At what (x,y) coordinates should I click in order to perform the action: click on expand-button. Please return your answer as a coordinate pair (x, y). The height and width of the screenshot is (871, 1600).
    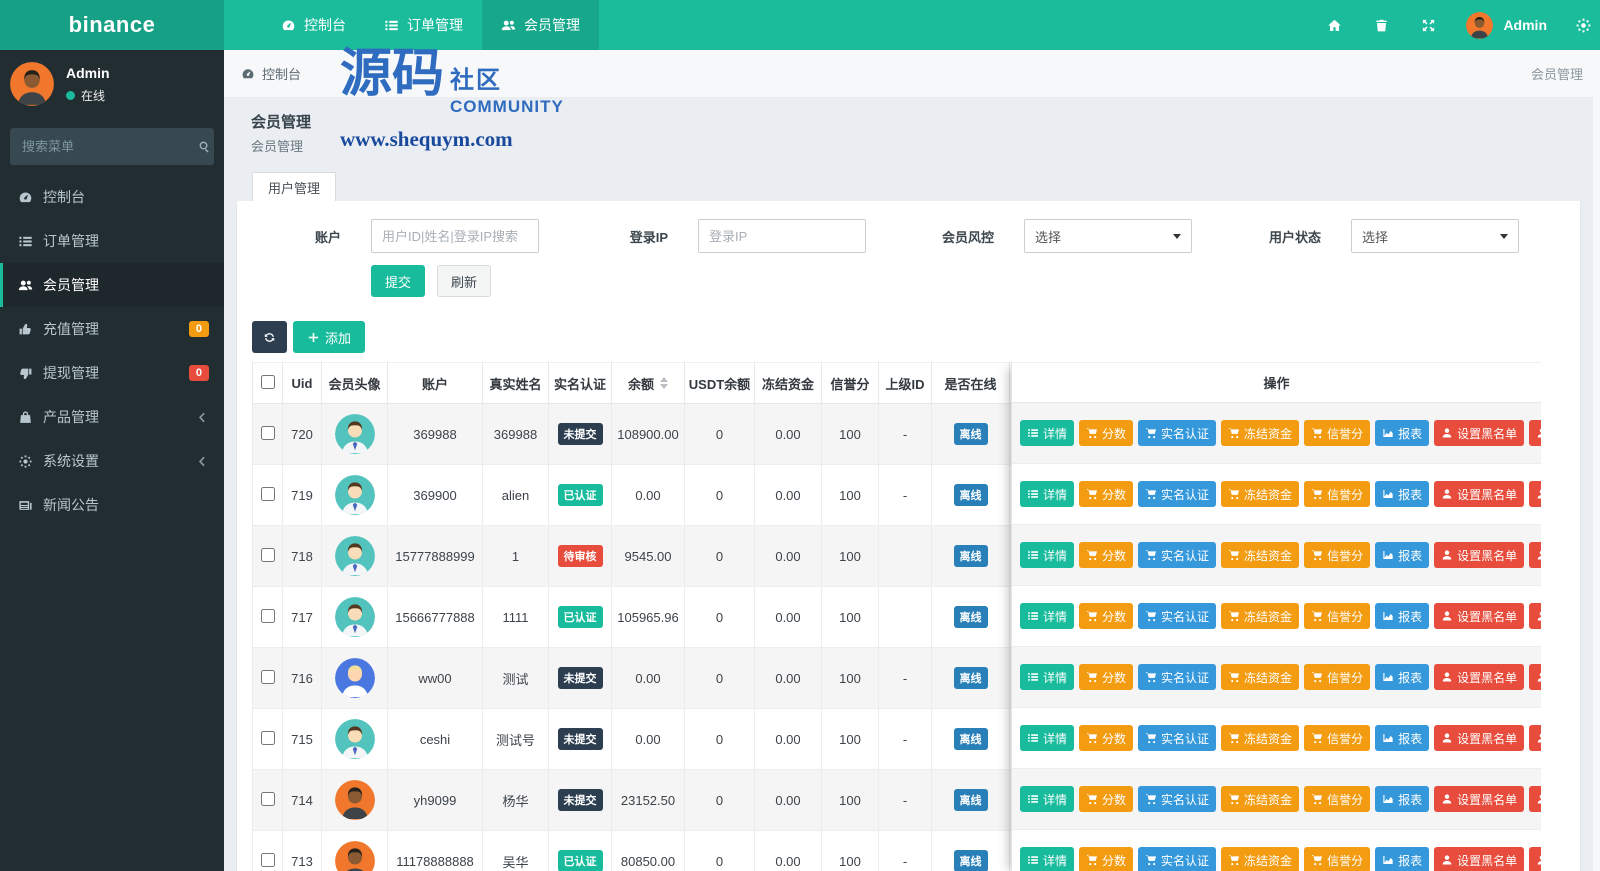
    Looking at the image, I should click on (1428, 25).